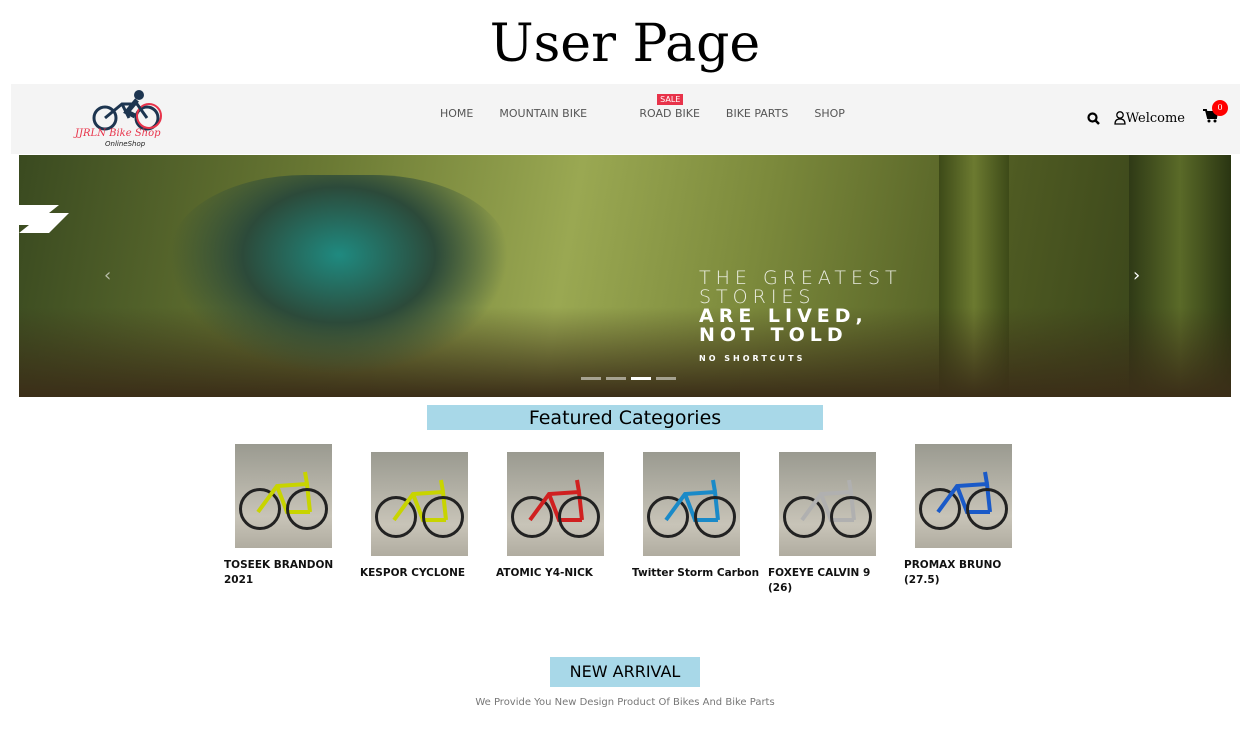 The width and height of the screenshot is (1250, 750). What do you see at coordinates (1120, 118) in the screenshot?
I see `user-icon` at bounding box center [1120, 118].